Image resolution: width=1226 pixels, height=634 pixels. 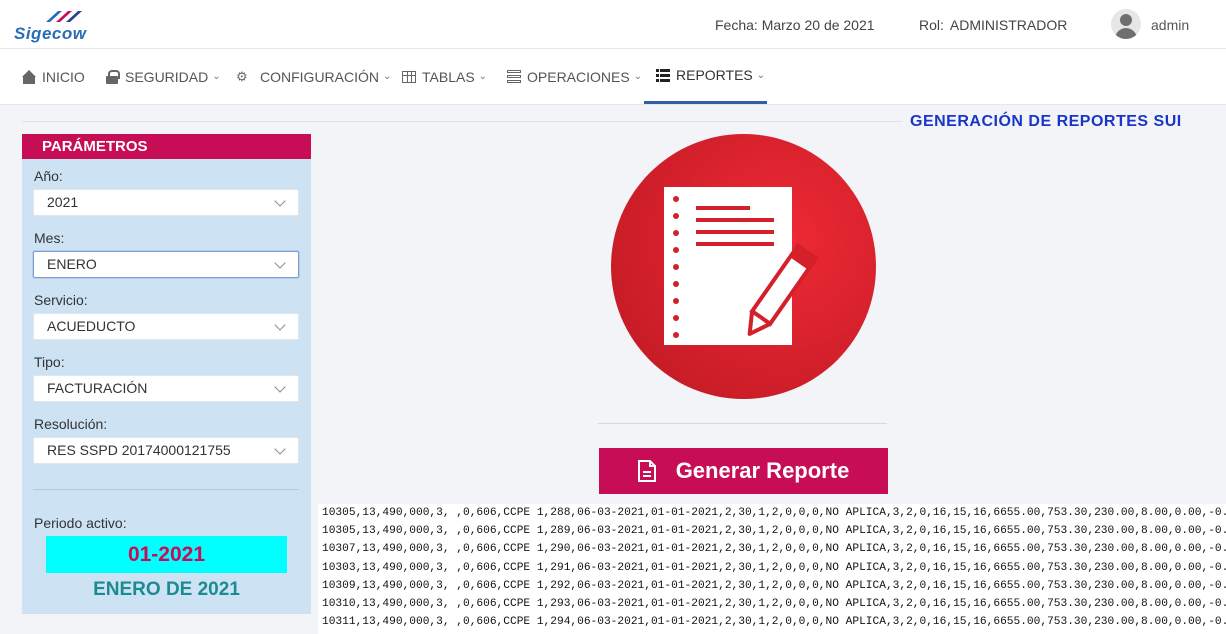 I want to click on nav-item-label: INICIO, so click(x=63, y=76).